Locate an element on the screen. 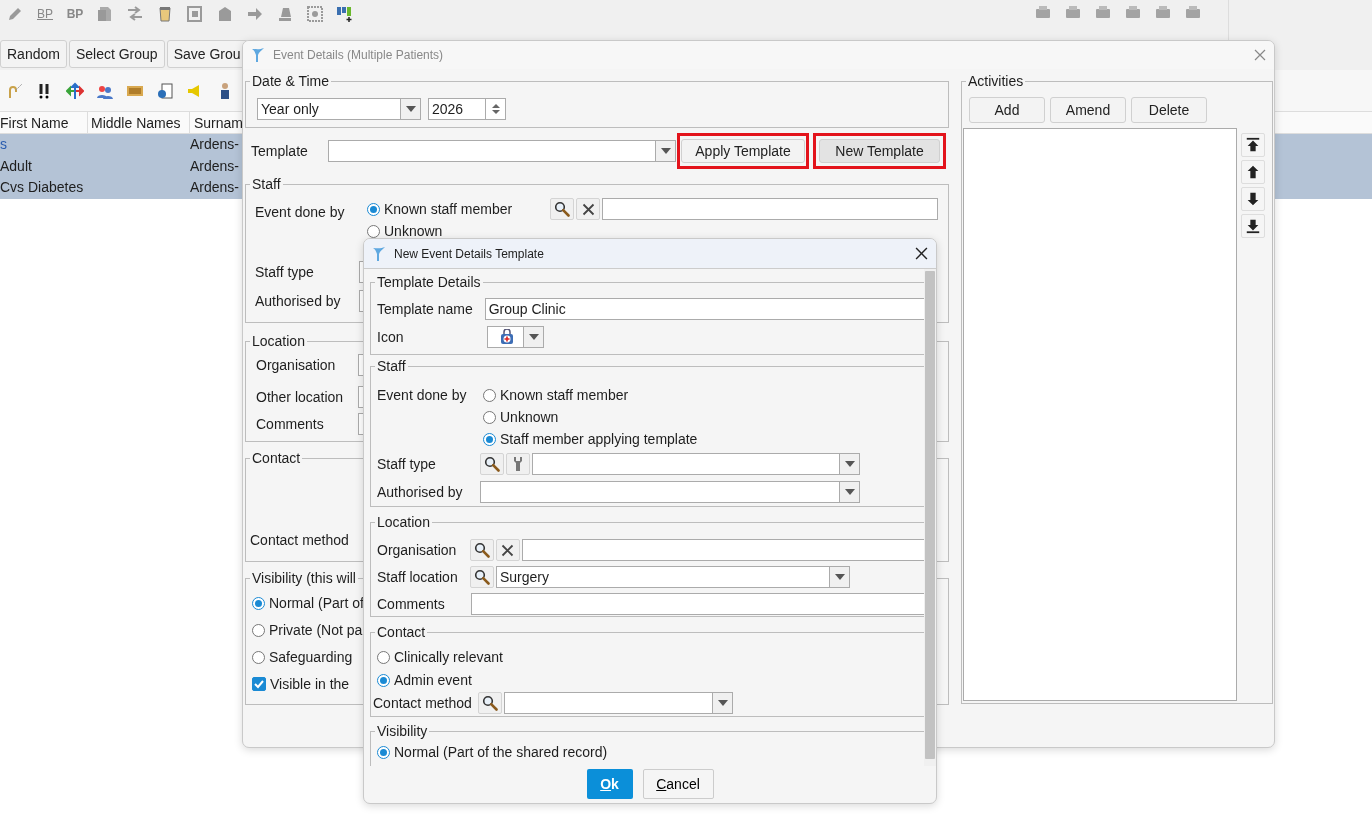  arrows-icon is located at coordinates (135, 14).